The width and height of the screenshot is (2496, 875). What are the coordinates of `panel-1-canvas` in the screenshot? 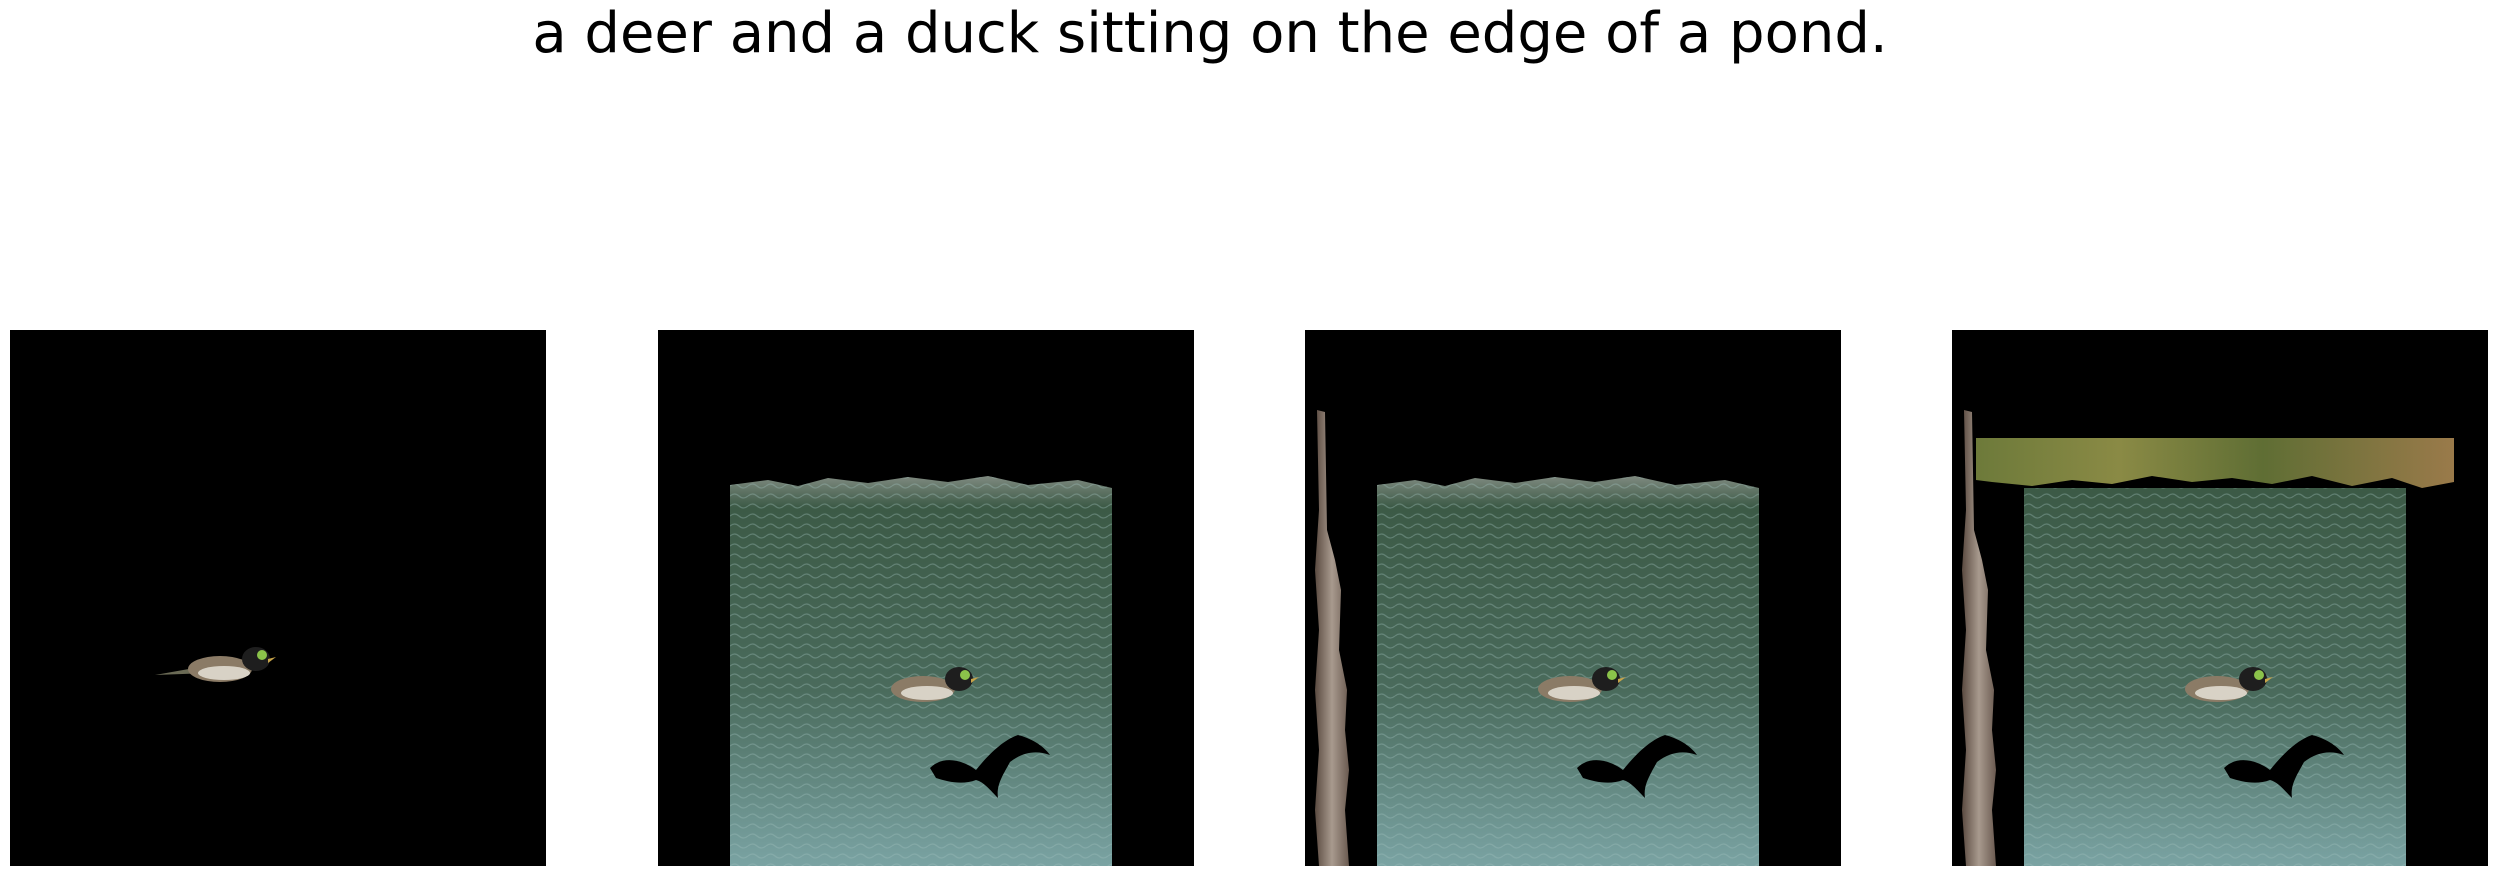 It's located at (278, 598).